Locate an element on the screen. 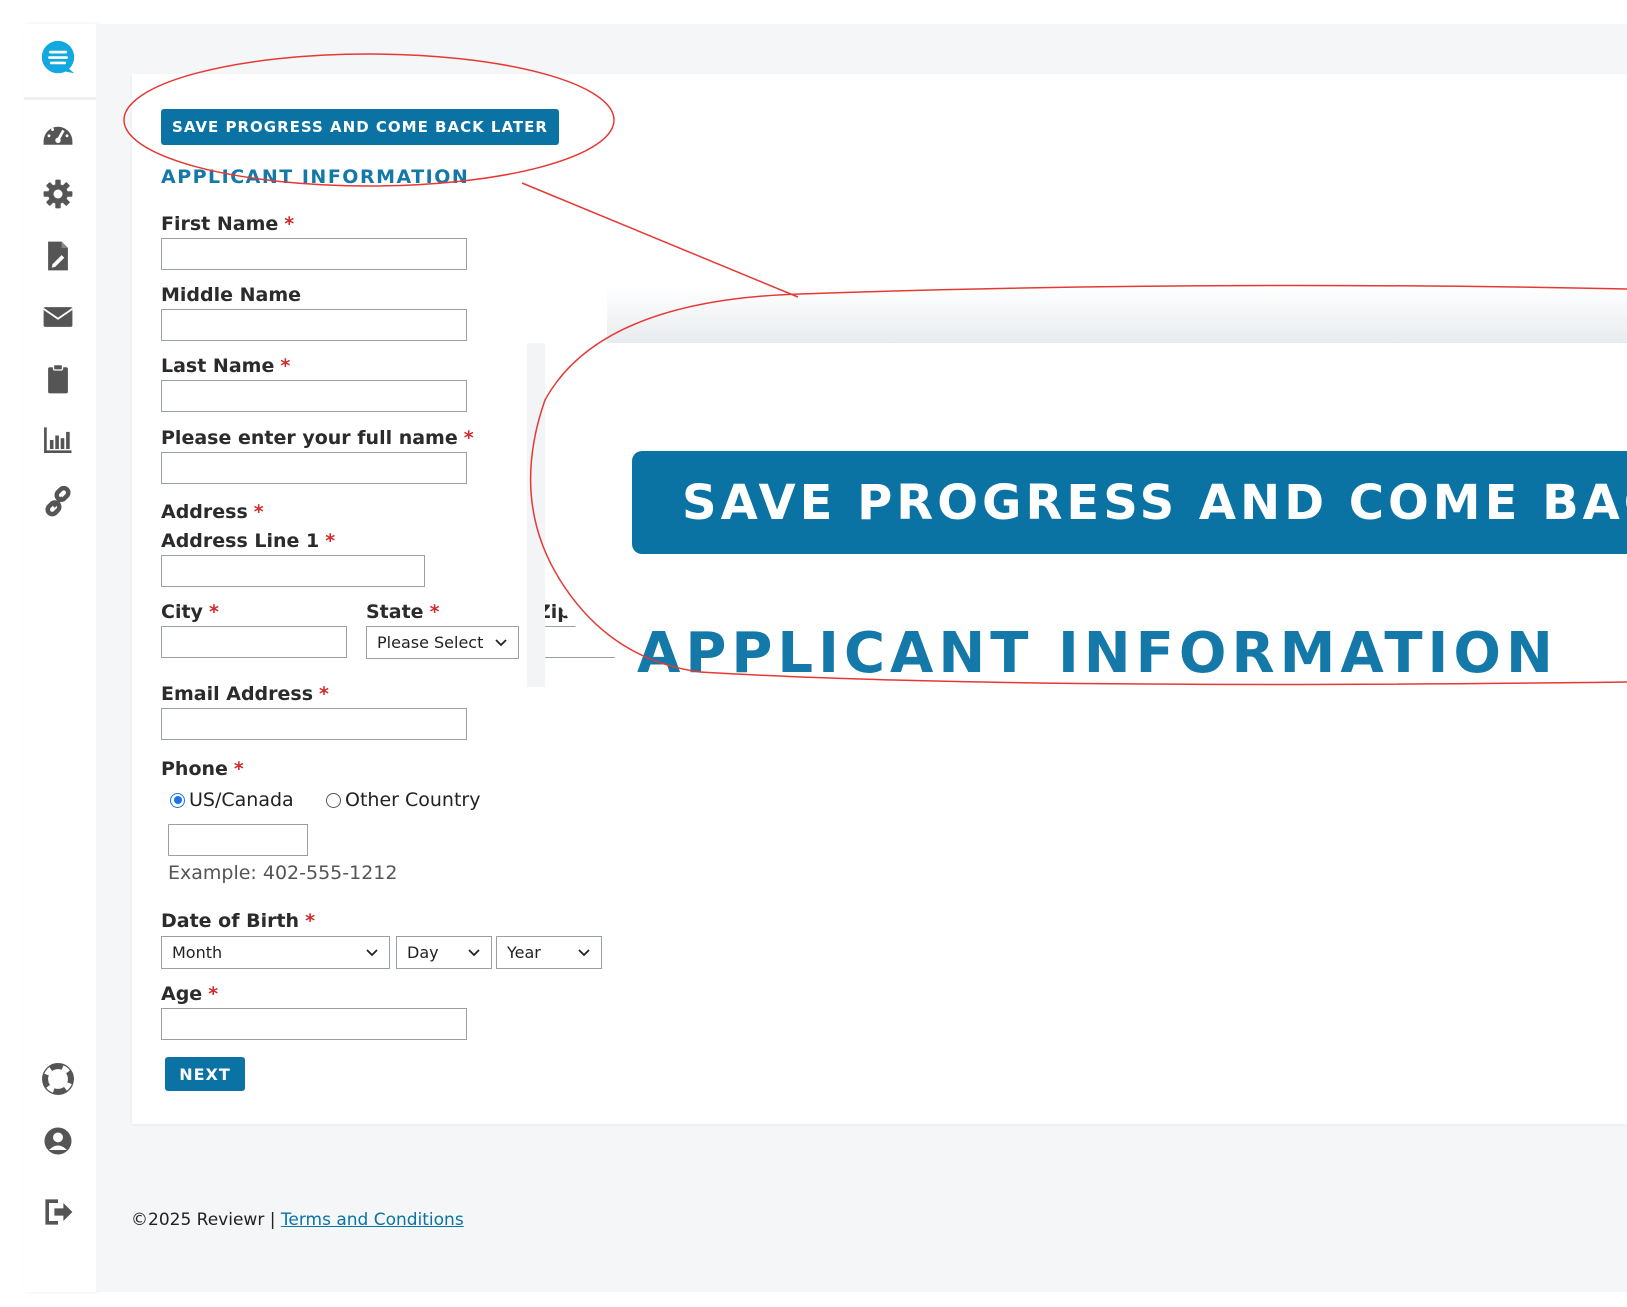 The height and width of the screenshot is (1307, 1627). address-label: Address * is located at coordinates (212, 512).